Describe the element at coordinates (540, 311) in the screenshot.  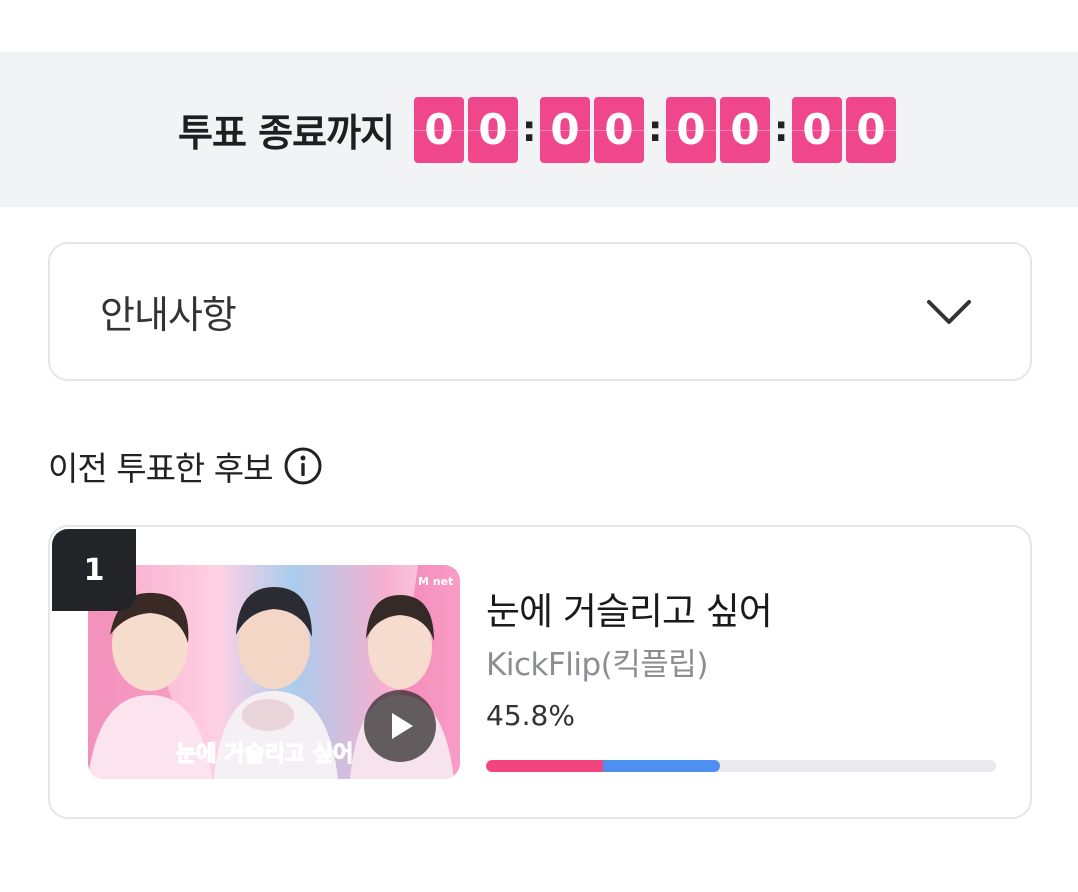
I see `notice-accordion: 안내사항` at that location.